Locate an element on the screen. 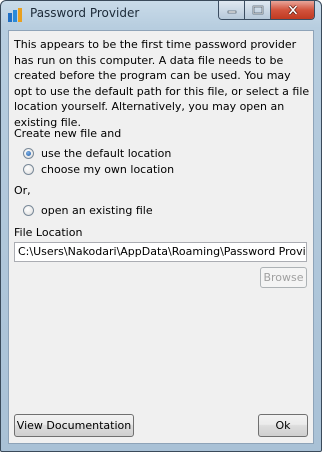 The width and height of the screenshot is (324, 454). radio-label: open an existing file is located at coordinates (97, 210).